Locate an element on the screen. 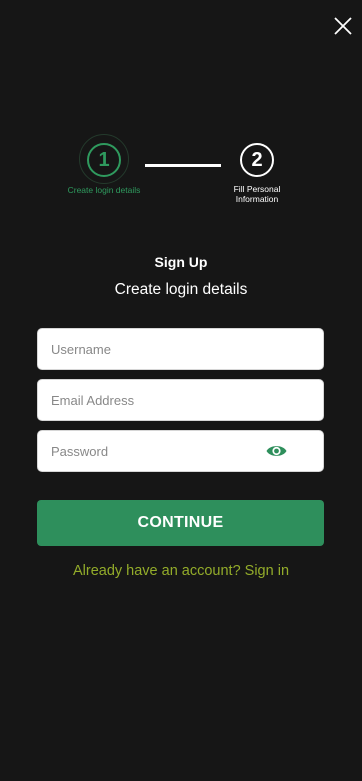  username-field is located at coordinates (180, 349).